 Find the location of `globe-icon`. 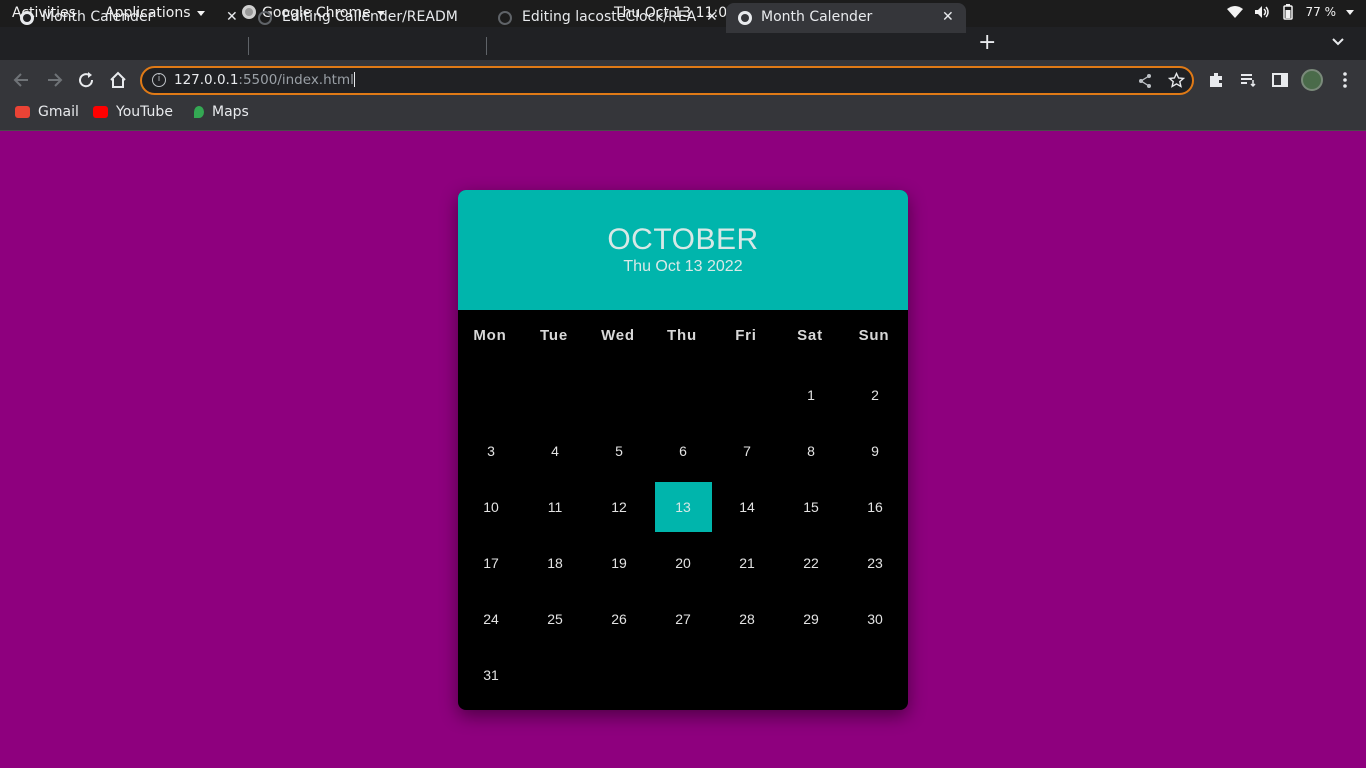

globe-icon is located at coordinates (745, 18).